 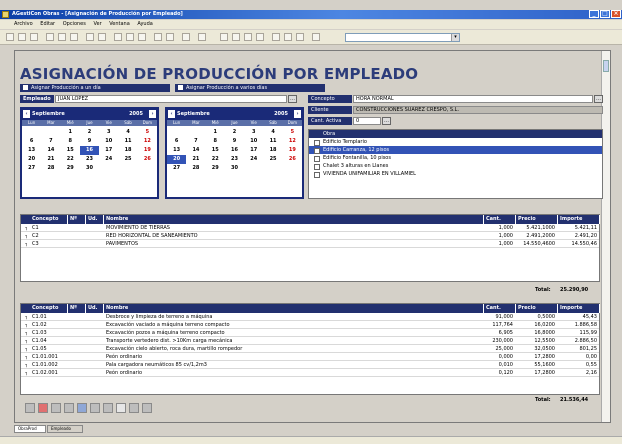 I want to click on table-row: ┐ C3 PAVIMENTOS 1,000 14.550,4600 14.550,46, so click(x=310, y=244).